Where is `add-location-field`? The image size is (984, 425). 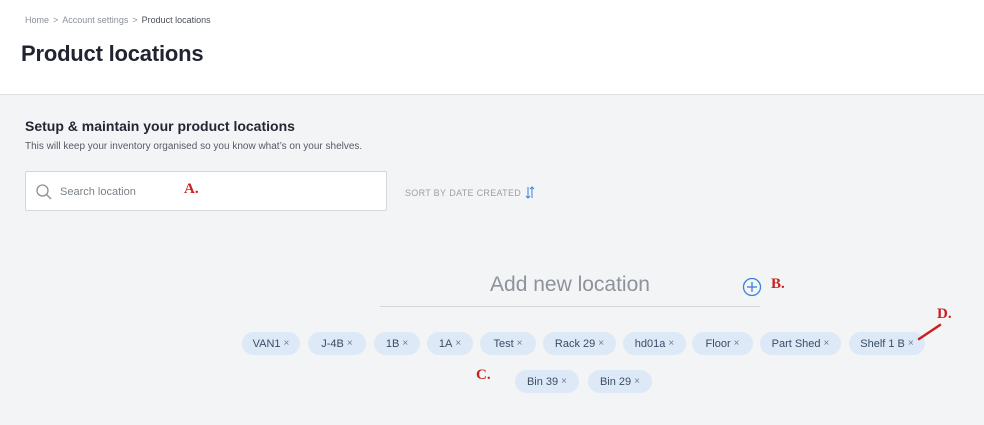
add-location-field is located at coordinates (570, 286).